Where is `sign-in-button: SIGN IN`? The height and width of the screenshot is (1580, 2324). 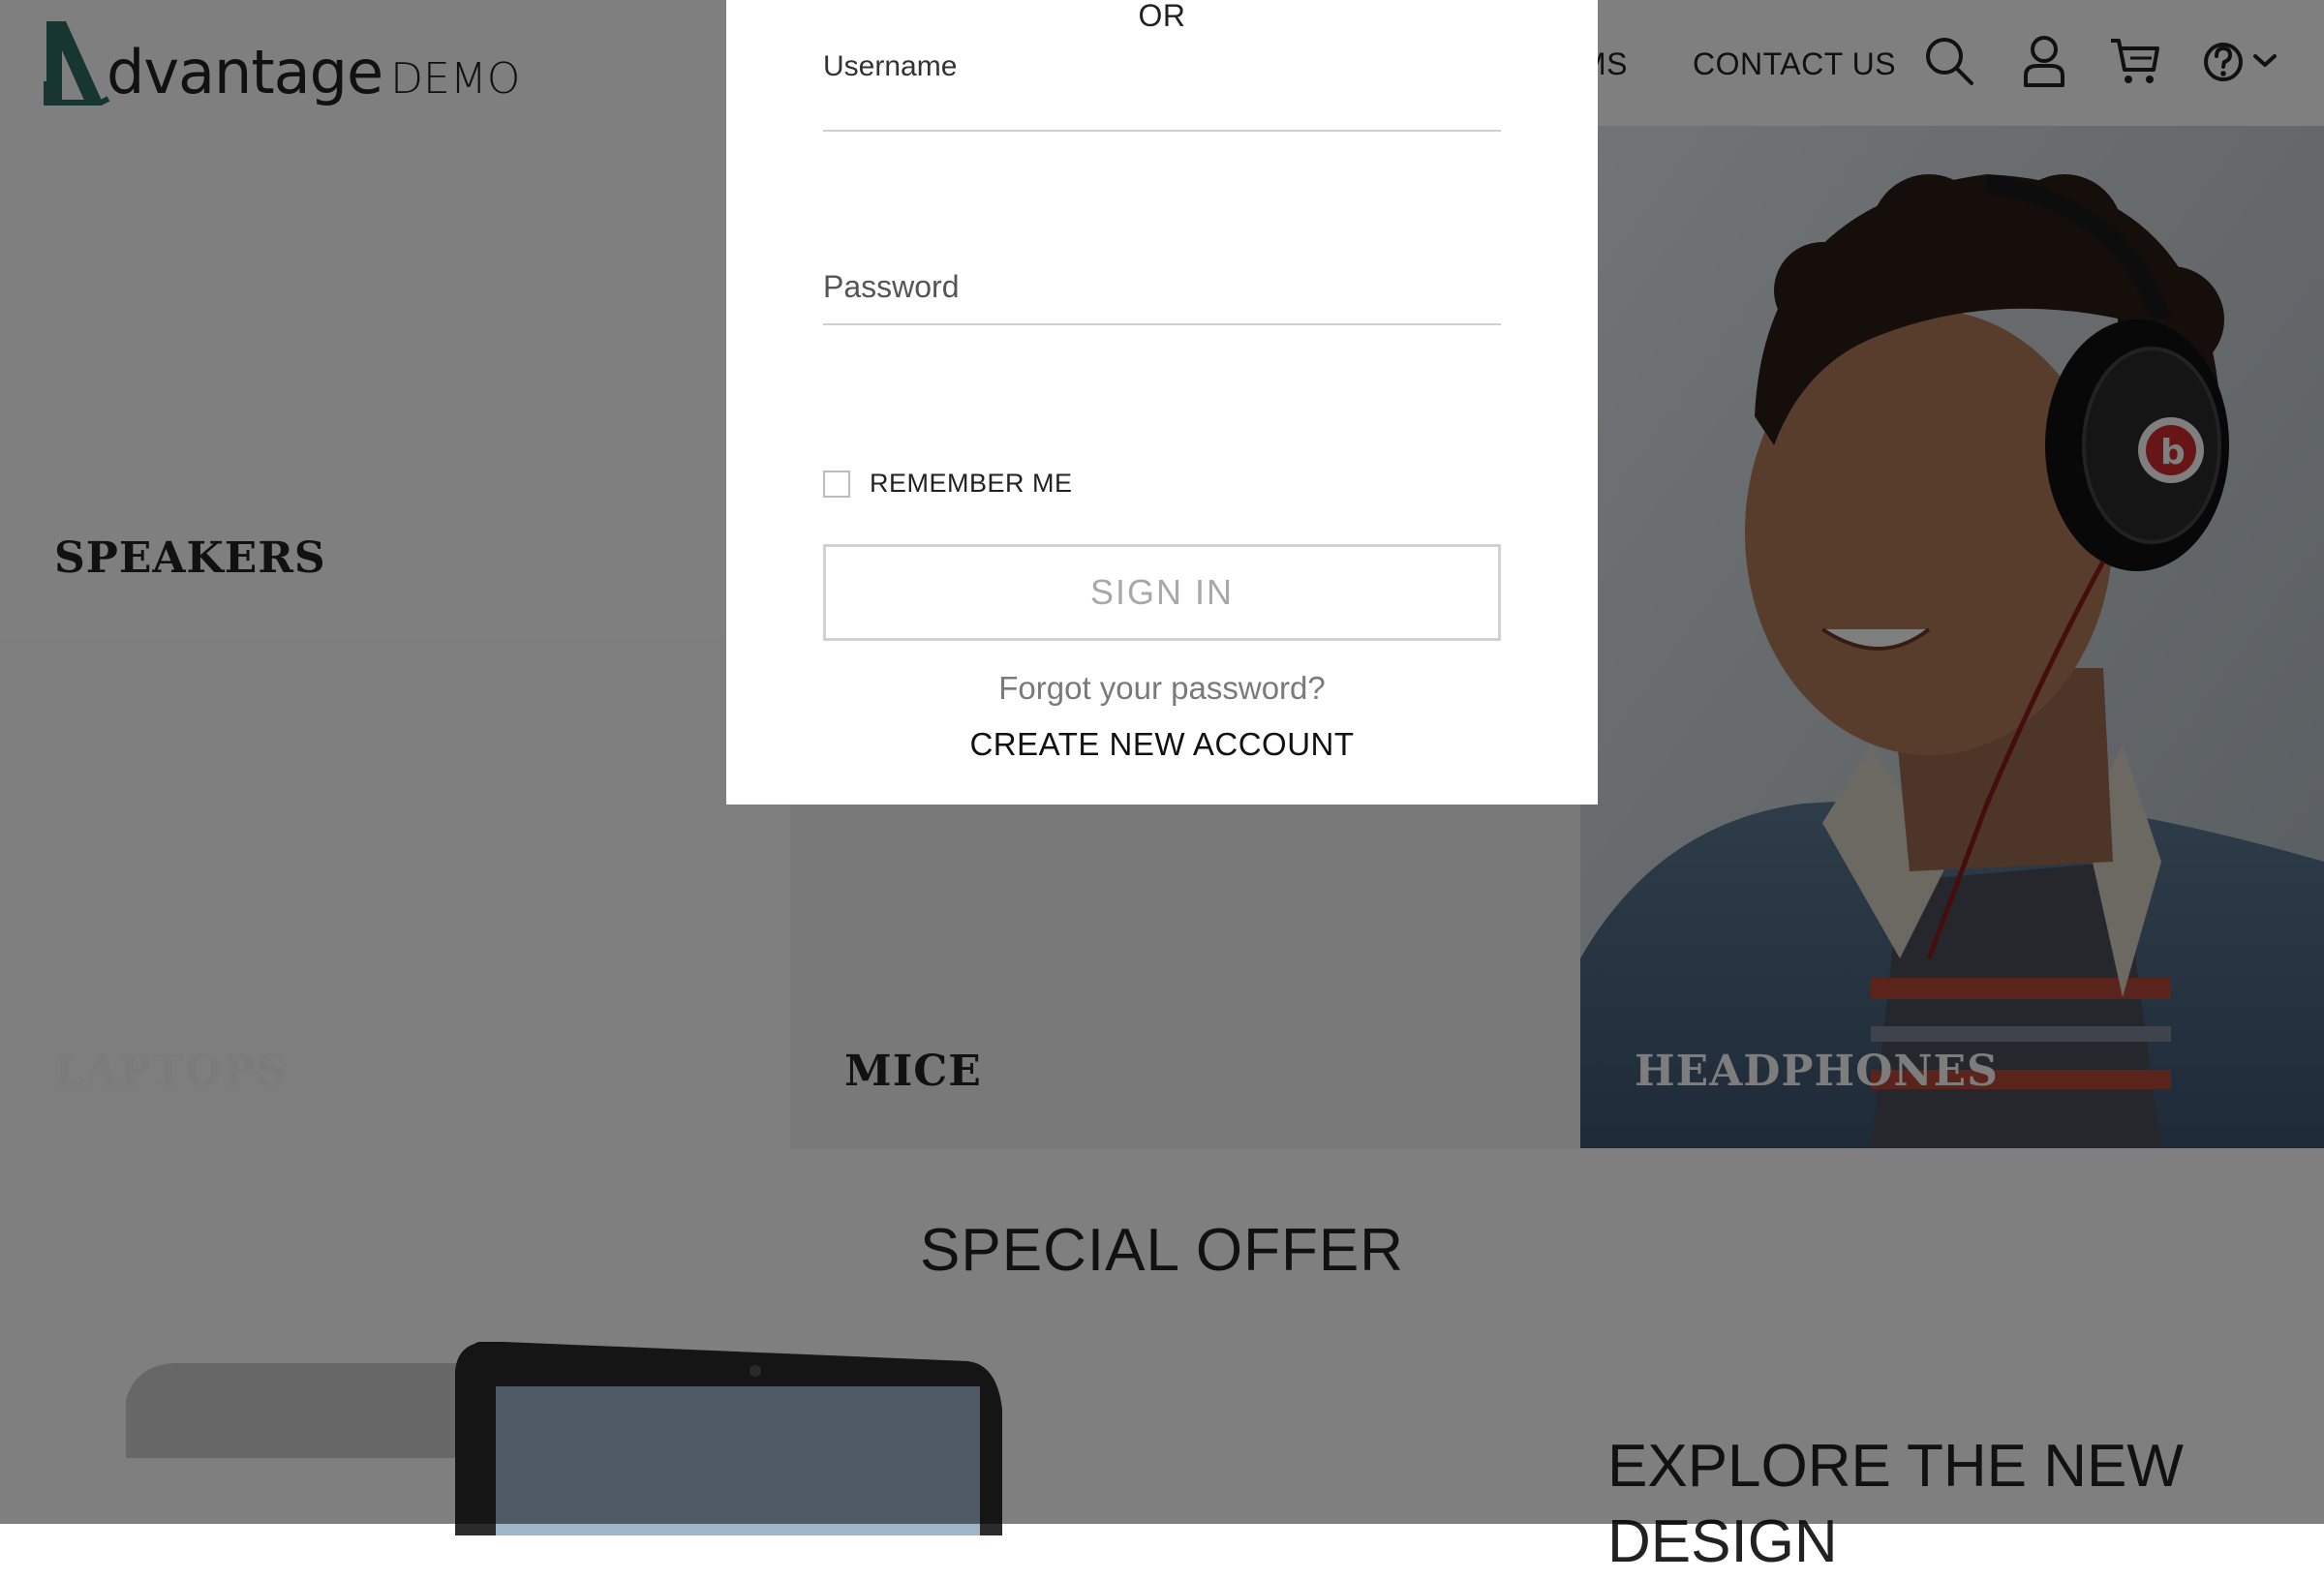
sign-in-button: SIGN IN is located at coordinates (1162, 592).